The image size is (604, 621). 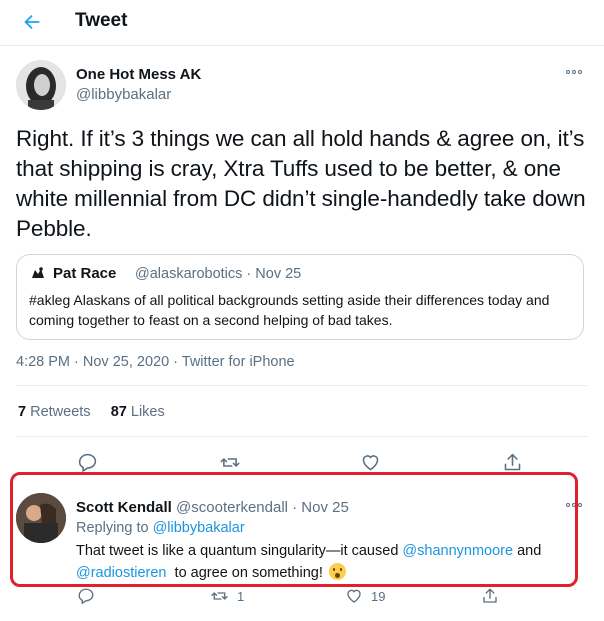 I want to click on author-name: One Hot Mess AK, so click(x=138, y=74).